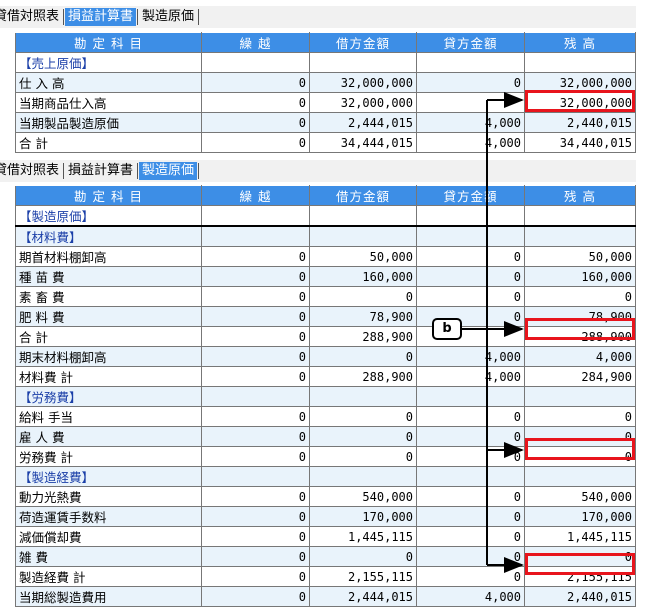  What do you see at coordinates (325, 296) in the screenshot?
I see `table-row: 素 畜 費0000` at bounding box center [325, 296].